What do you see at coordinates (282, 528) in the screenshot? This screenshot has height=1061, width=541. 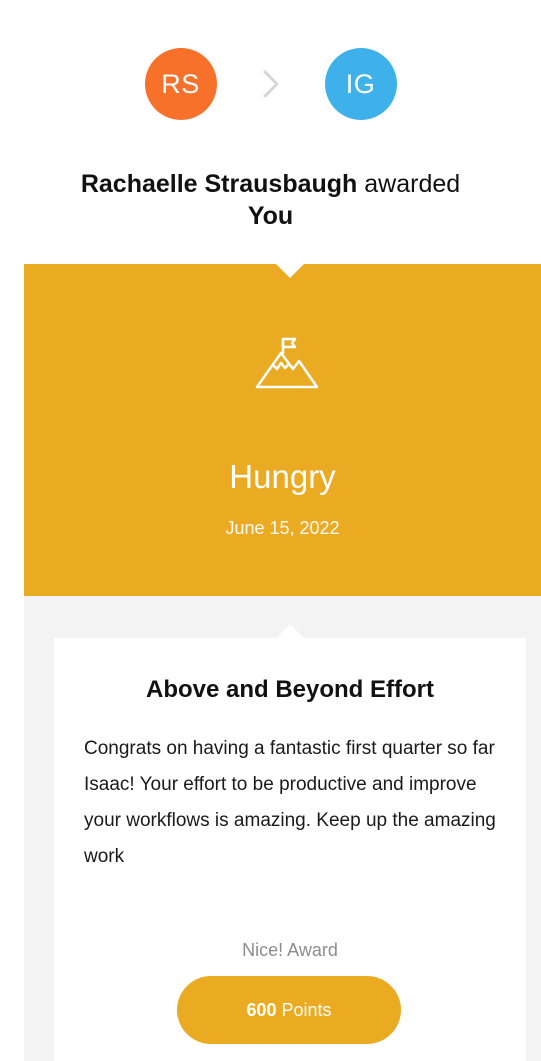 I see `award-date: June 15, 2022` at bounding box center [282, 528].